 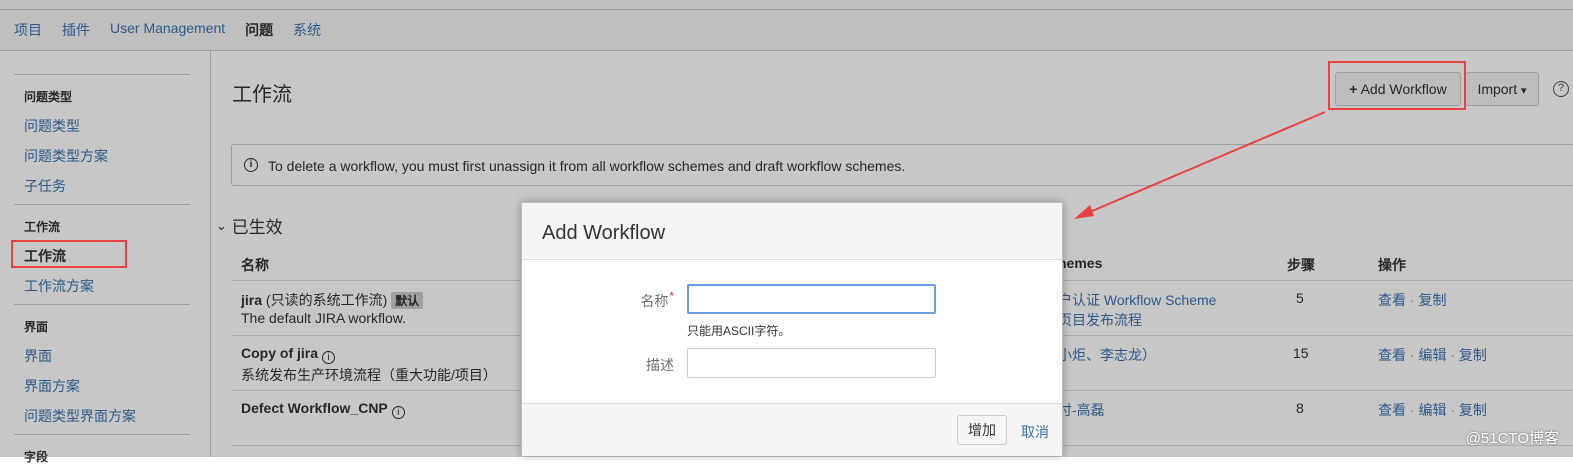 I want to click on submit-button: 增加, so click(x=982, y=430).